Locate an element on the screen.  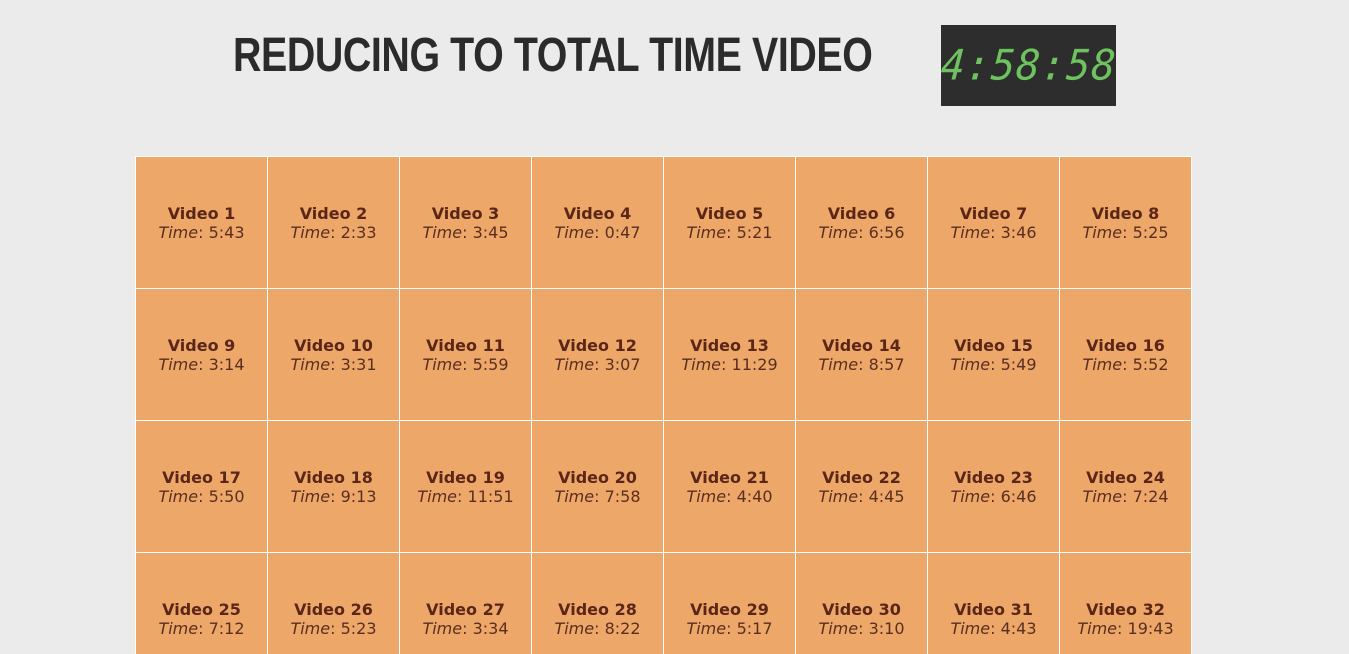
video-tile: Video 7 Time: 3:46 is located at coordinates (993, 222).